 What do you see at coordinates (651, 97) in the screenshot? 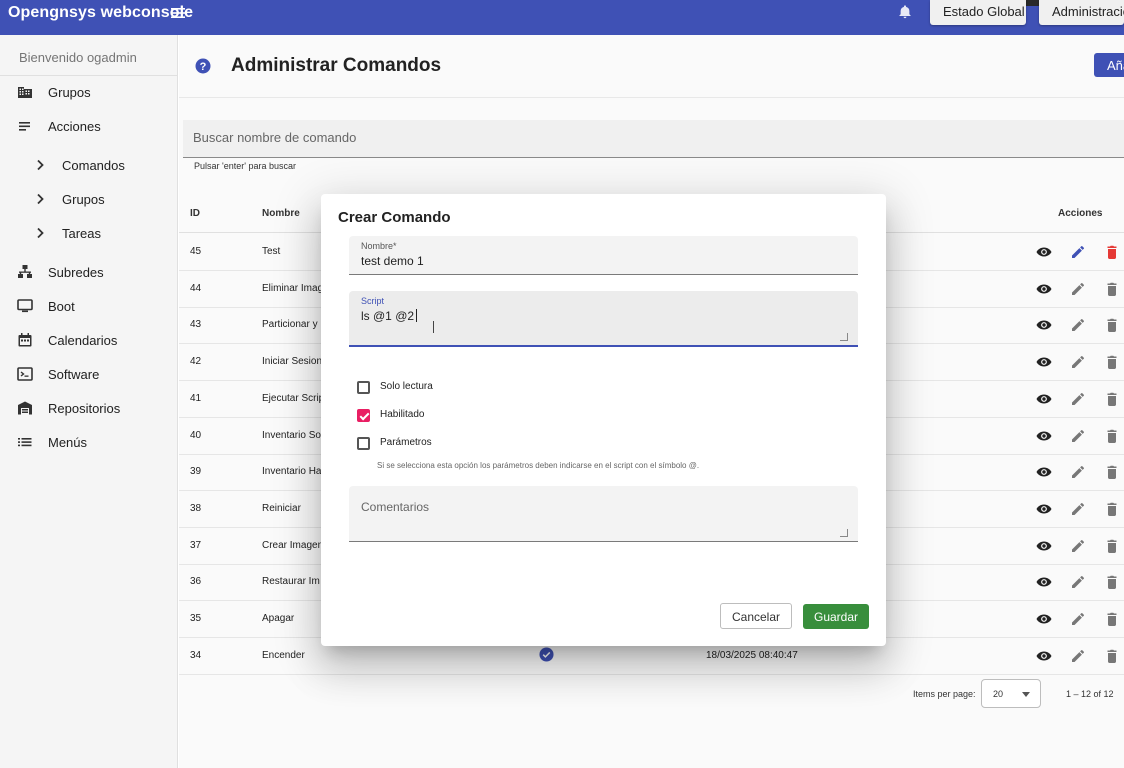
I see `header-divider` at bounding box center [651, 97].